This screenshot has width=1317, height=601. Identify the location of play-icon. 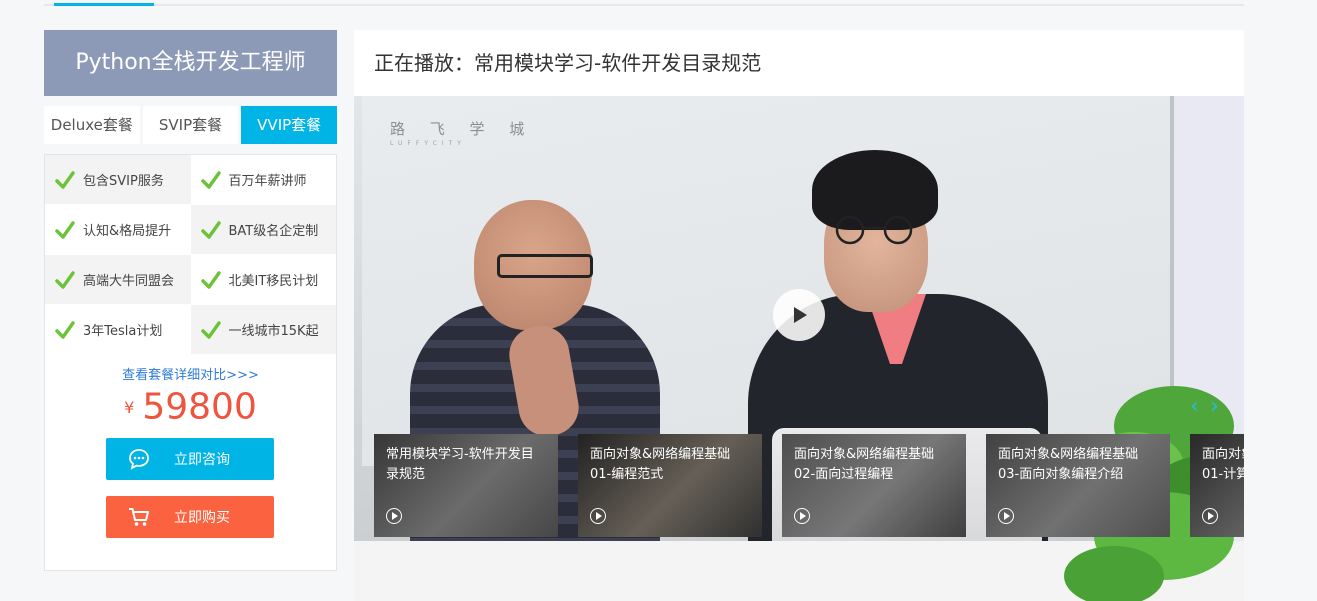
(800, 315).